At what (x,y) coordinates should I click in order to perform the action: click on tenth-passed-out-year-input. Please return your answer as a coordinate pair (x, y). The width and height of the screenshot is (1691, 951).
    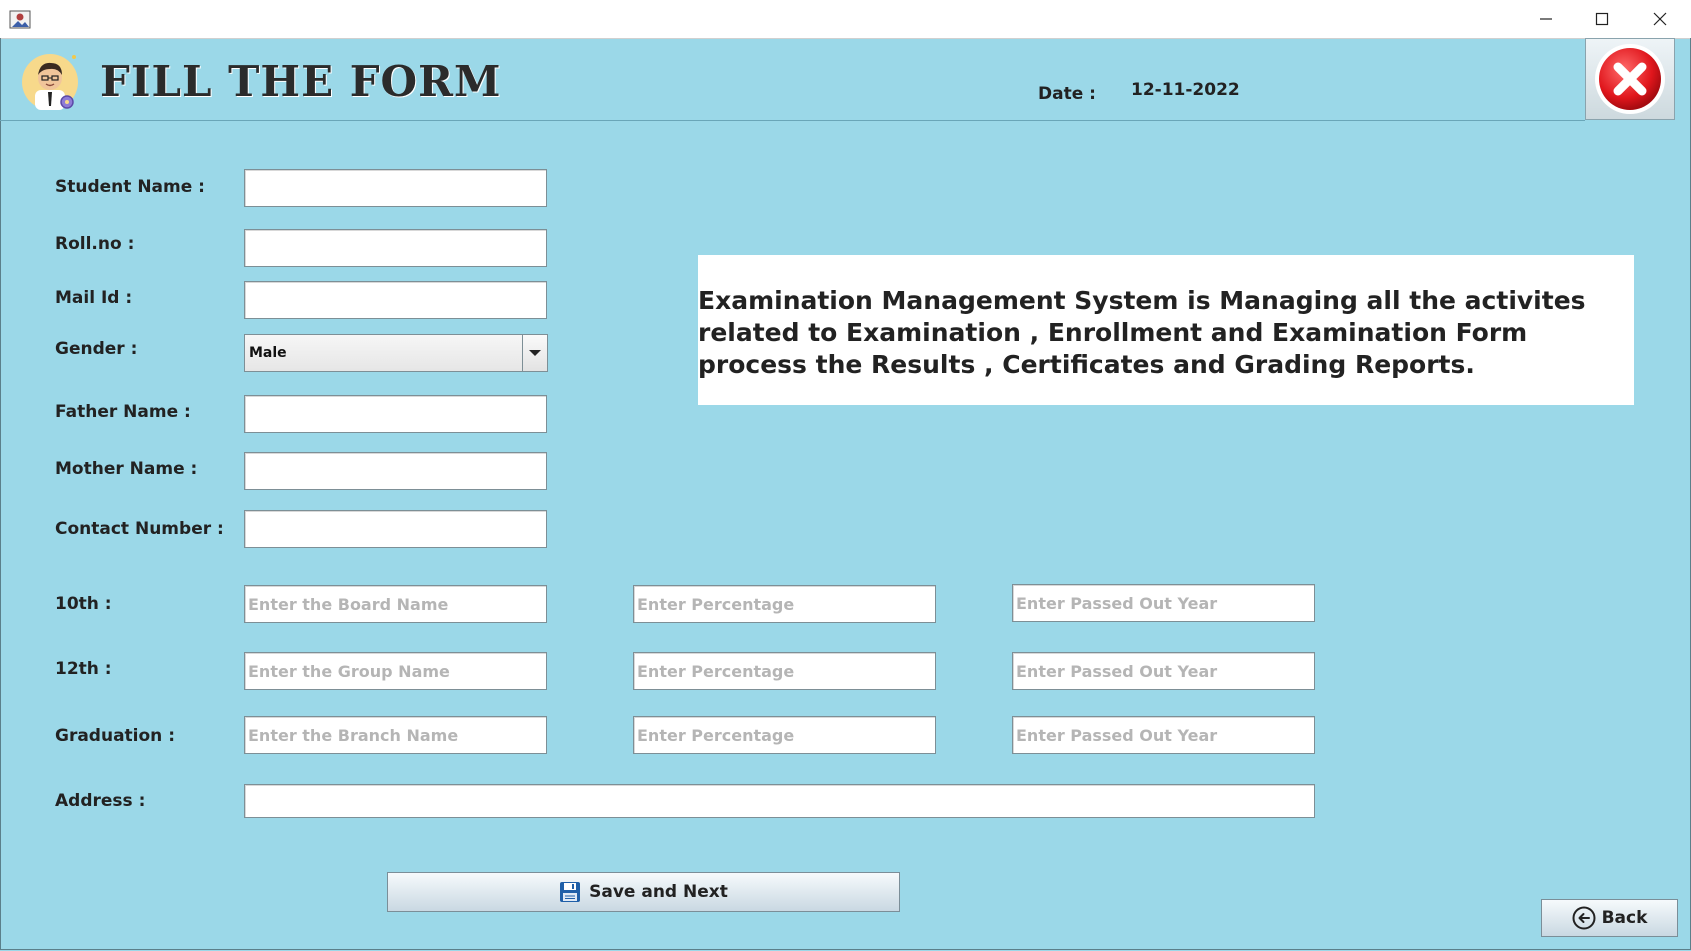
    Looking at the image, I should click on (1163, 603).